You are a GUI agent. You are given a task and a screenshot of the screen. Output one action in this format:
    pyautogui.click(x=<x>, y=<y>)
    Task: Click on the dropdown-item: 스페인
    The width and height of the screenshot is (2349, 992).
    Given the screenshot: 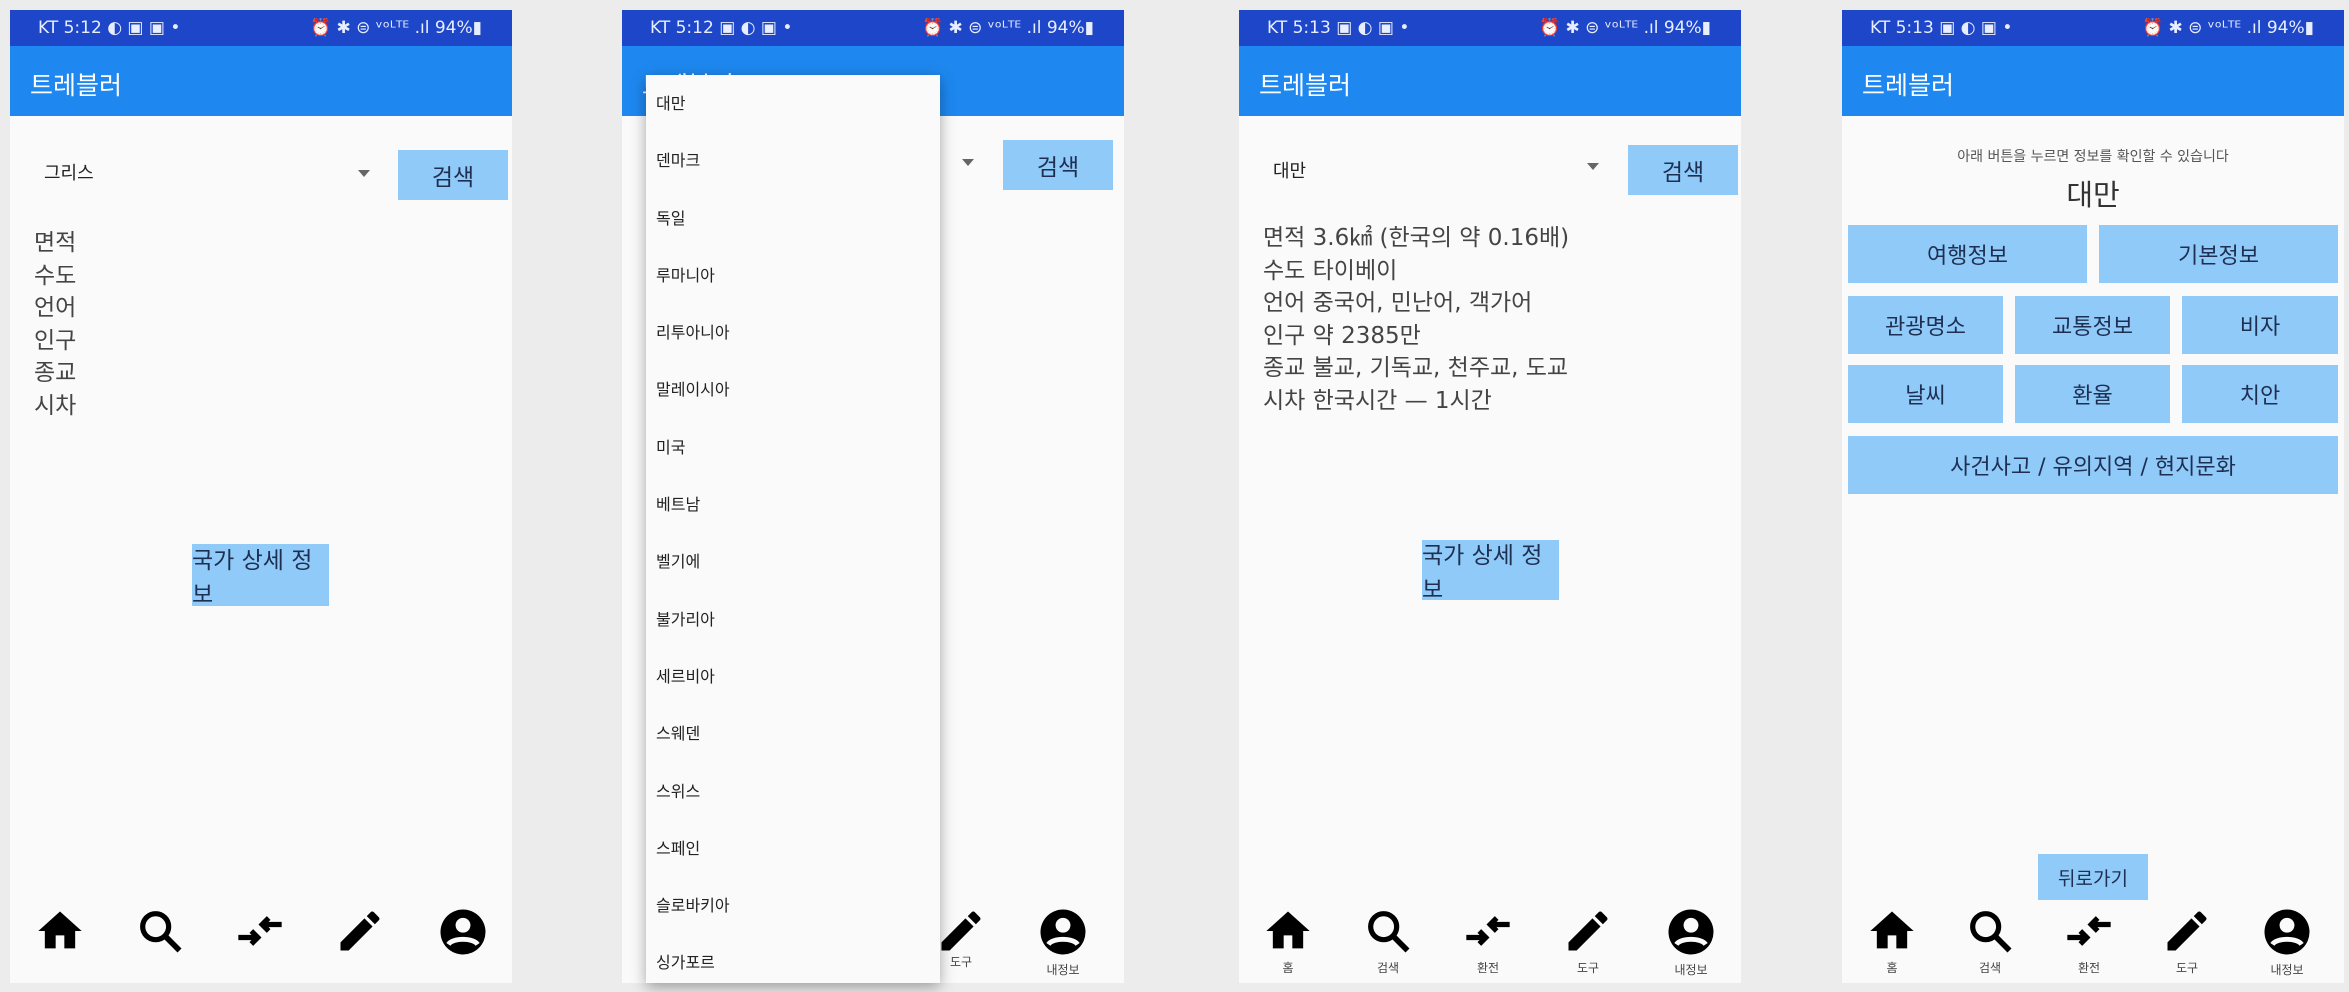 What is the action you would take?
    pyautogui.click(x=793, y=848)
    